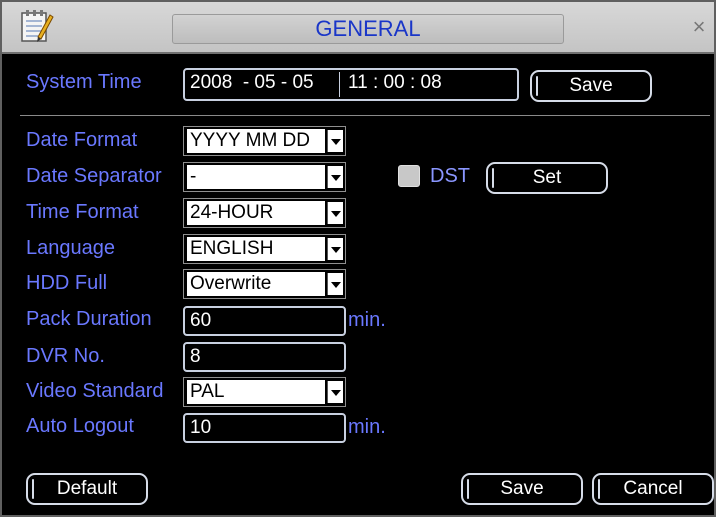  What do you see at coordinates (87, 489) in the screenshot?
I see `default-button: Default` at bounding box center [87, 489].